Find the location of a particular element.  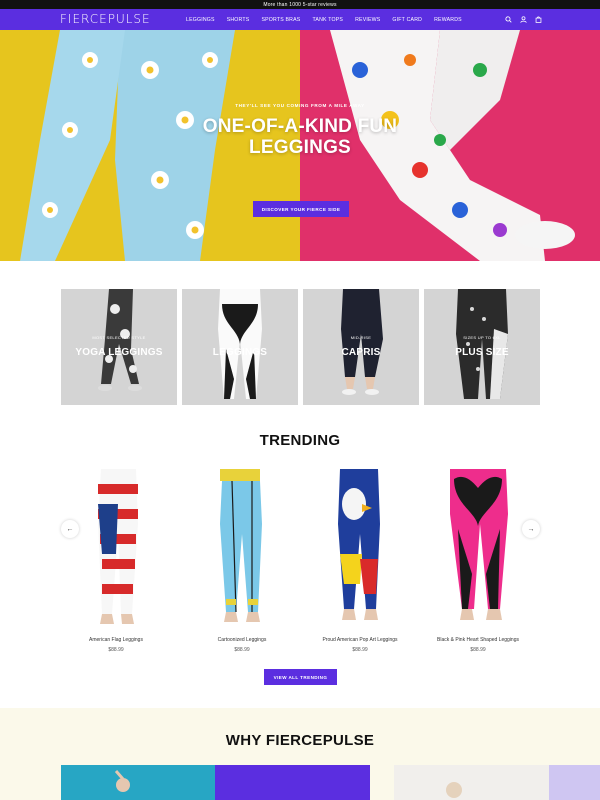

nav-sports-bras: SPORTS BRAS is located at coordinates (280, 20).